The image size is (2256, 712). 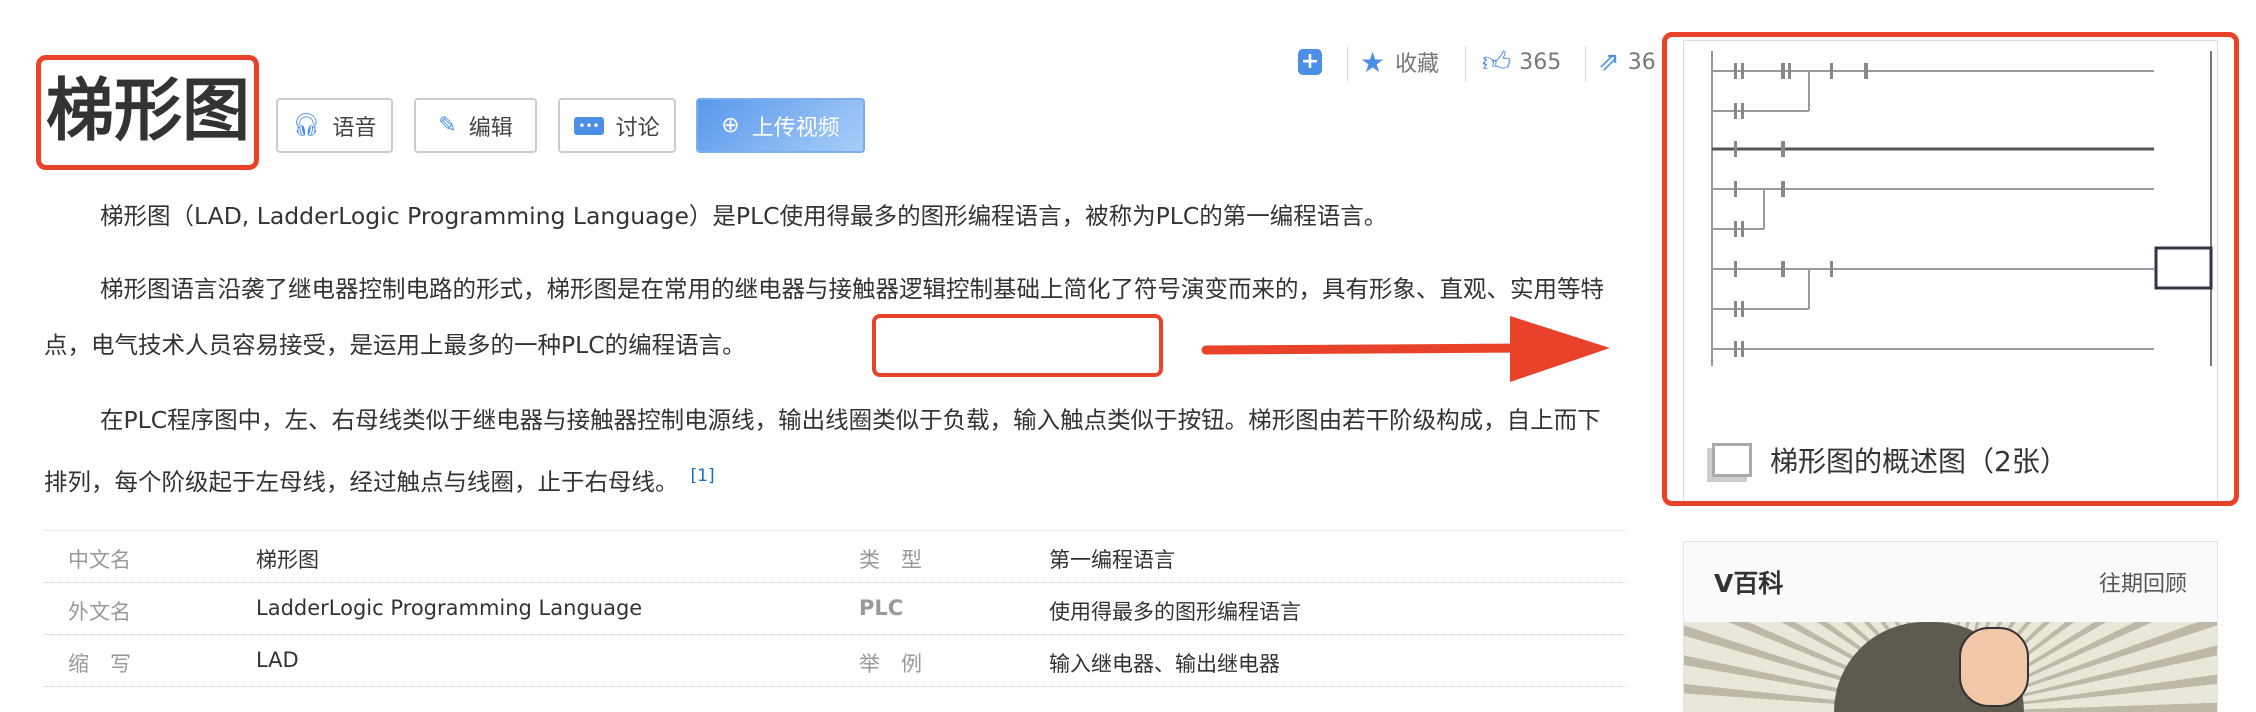 I want to click on infobox-value: 第一编程语言, so click(x=1112, y=560).